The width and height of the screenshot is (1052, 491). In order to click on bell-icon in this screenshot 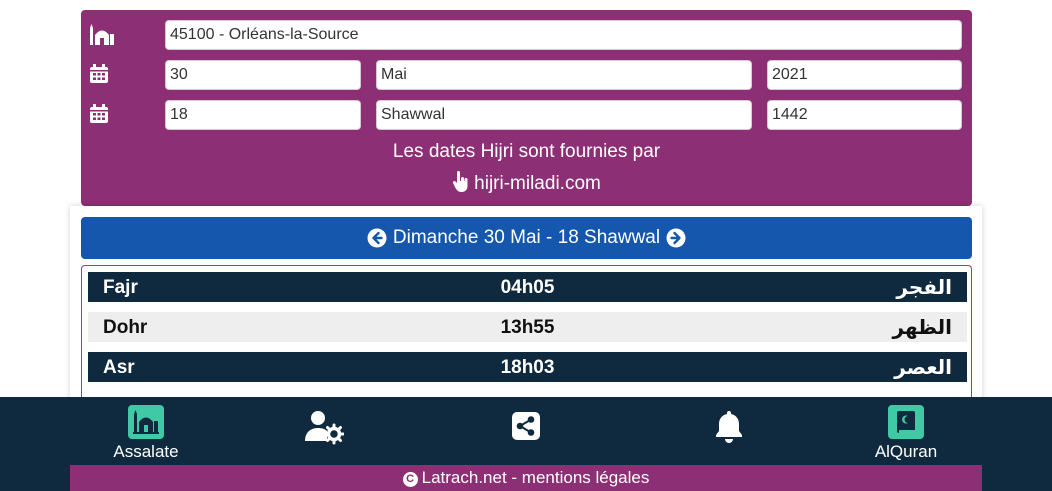, I will do `click(729, 427)`.